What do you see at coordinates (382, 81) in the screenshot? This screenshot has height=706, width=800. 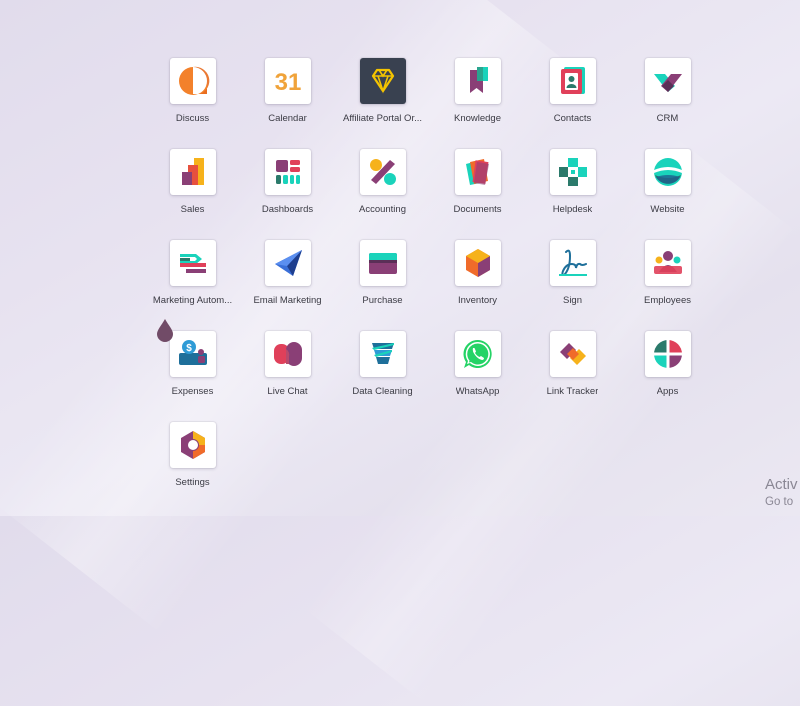 I see `diamond-icon` at bounding box center [382, 81].